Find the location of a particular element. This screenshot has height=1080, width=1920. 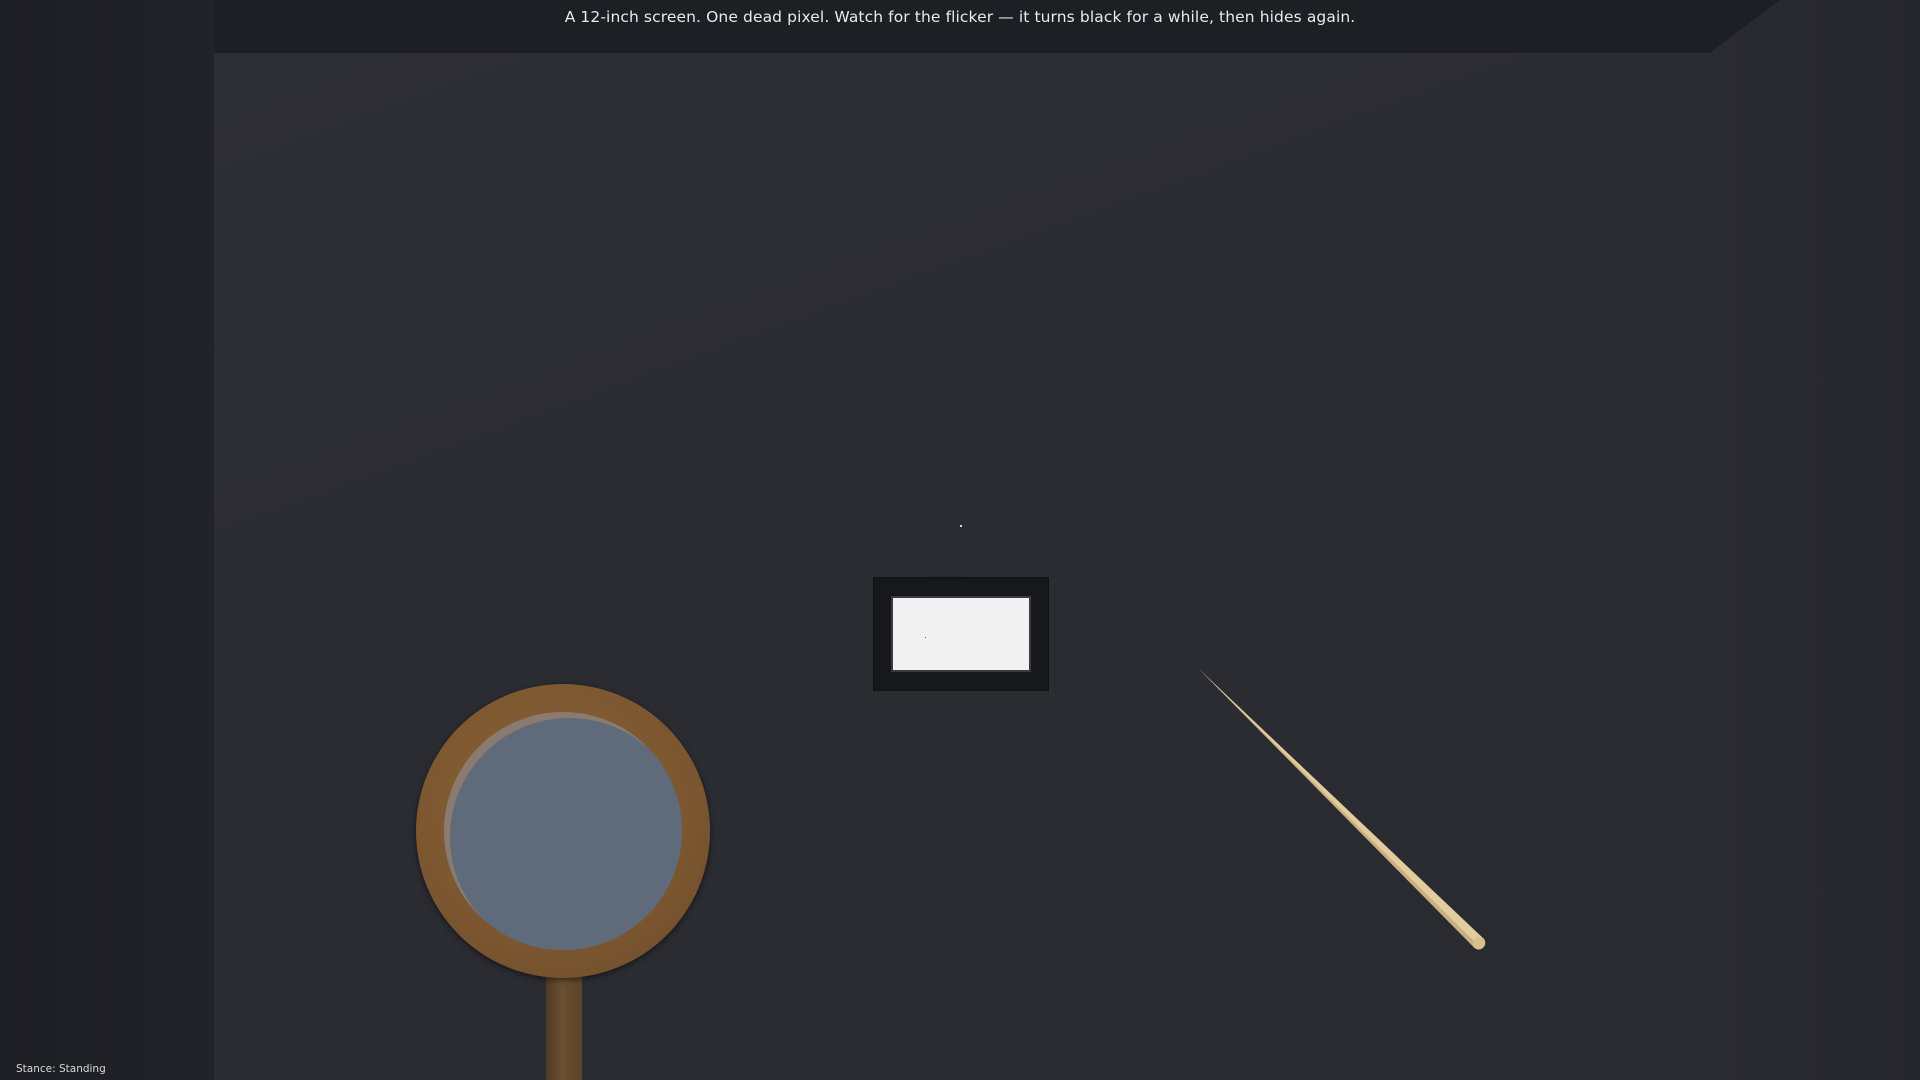

magnifier-handle is located at coordinates (564, 1024).